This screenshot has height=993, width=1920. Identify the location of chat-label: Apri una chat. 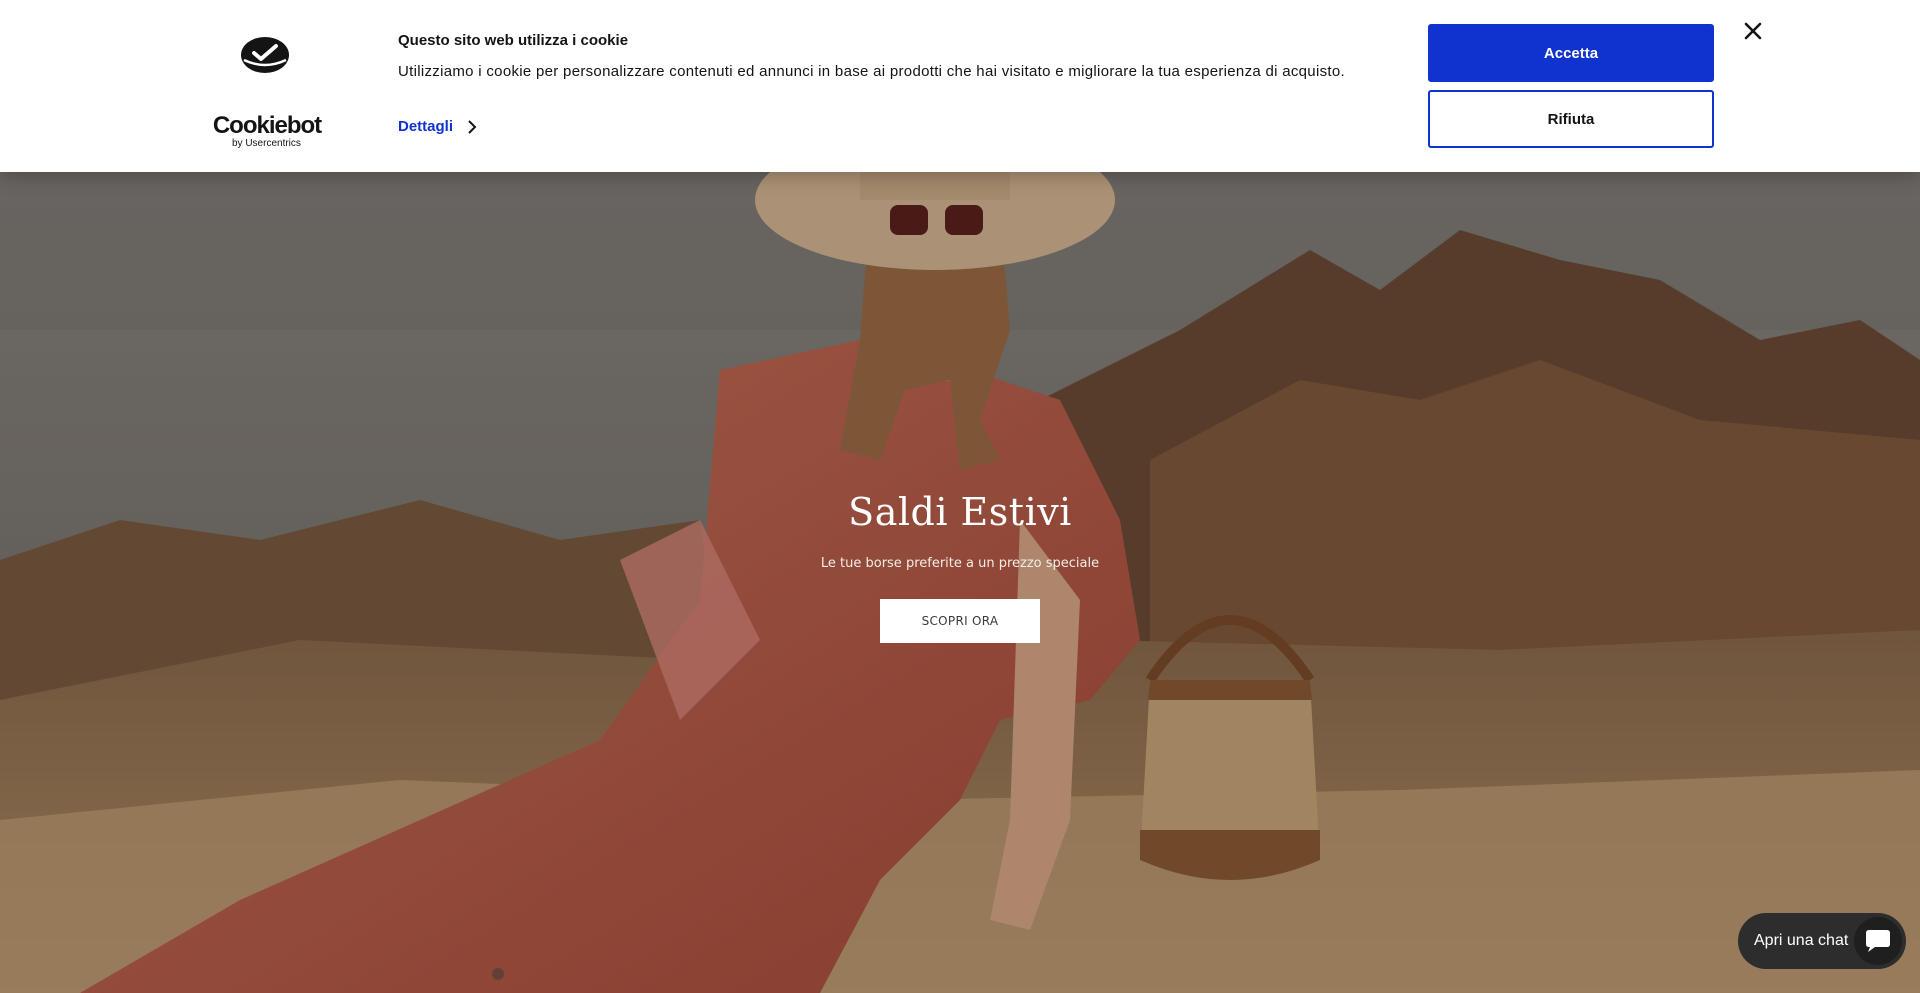
(1801, 940).